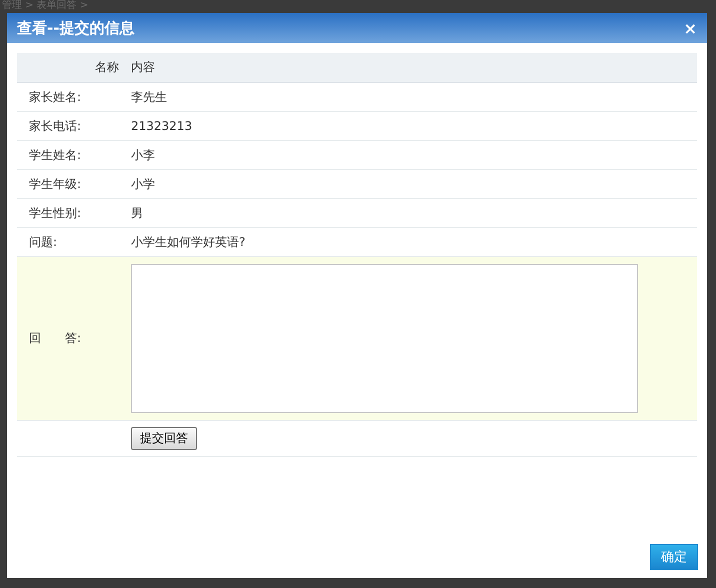 This screenshot has width=716, height=588. Describe the element at coordinates (75, 28) in the screenshot. I see `dialog-title: 查看--提交的信息` at that location.